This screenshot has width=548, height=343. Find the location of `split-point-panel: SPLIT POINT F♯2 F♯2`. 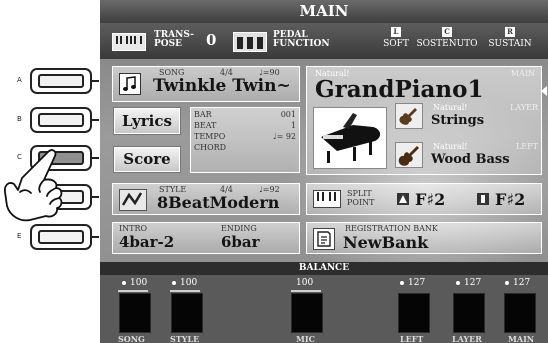

split-point-panel: SPLIT POINT F♯2 F♯2 is located at coordinates (424, 199).